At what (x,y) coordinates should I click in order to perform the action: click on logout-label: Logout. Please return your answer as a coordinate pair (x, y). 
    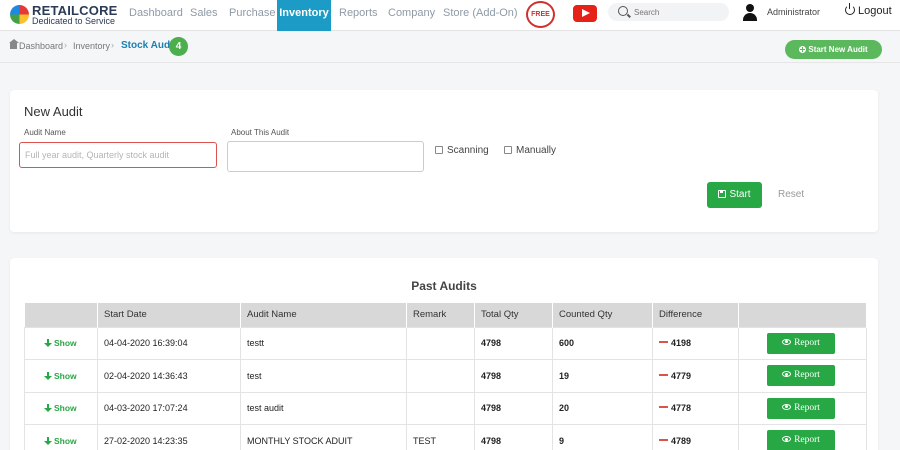
    Looking at the image, I should click on (875, 11).